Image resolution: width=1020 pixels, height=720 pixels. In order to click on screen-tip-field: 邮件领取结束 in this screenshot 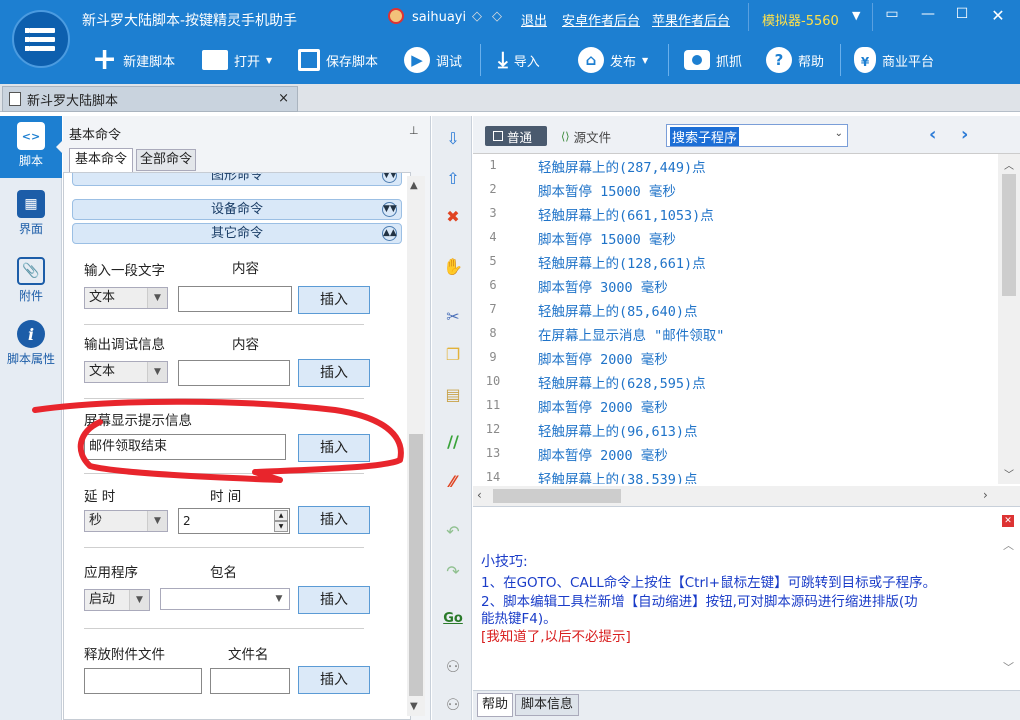, I will do `click(185, 447)`.